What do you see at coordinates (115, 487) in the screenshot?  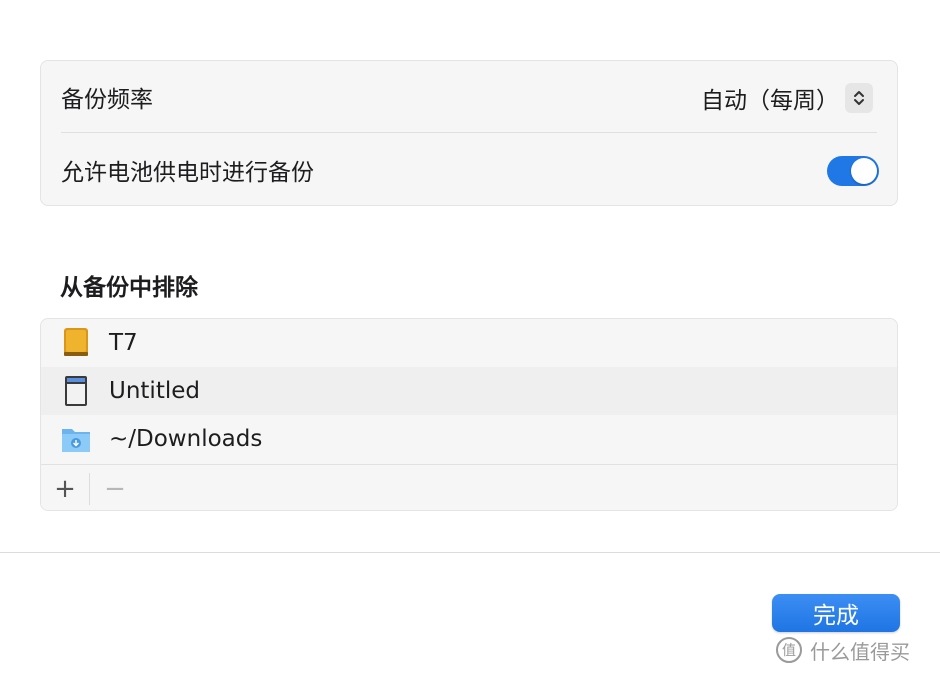 I see `remove-button: −` at bounding box center [115, 487].